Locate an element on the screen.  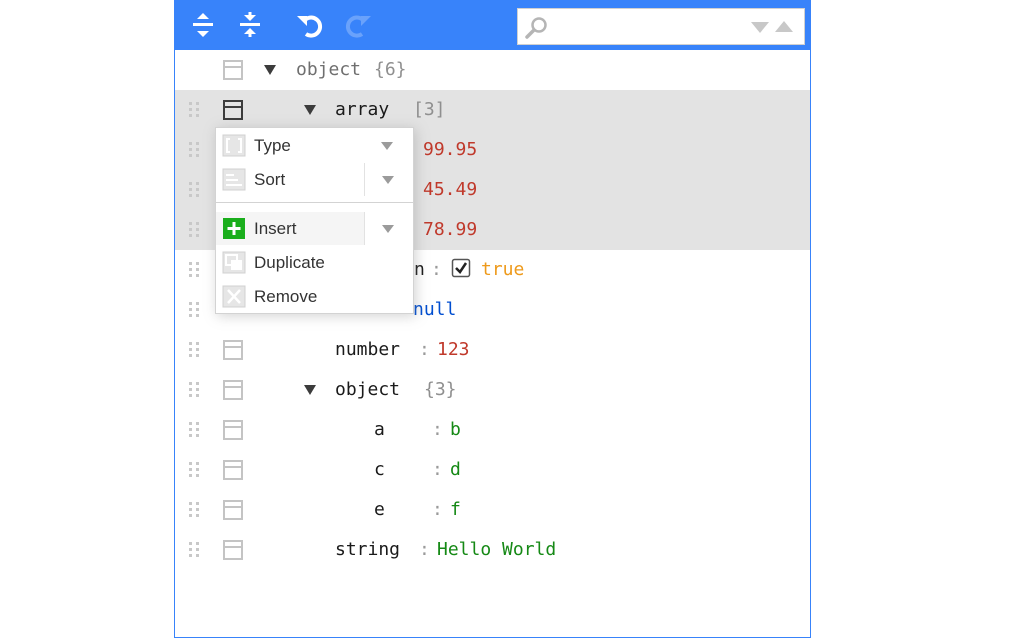
field-name: n is located at coordinates (419, 270).